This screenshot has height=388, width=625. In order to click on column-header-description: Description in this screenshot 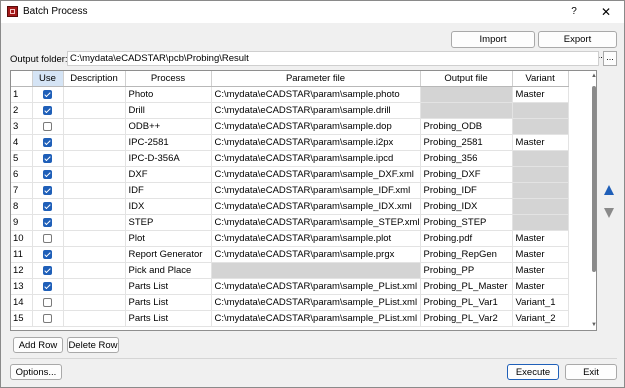, I will do `click(94, 79)`.